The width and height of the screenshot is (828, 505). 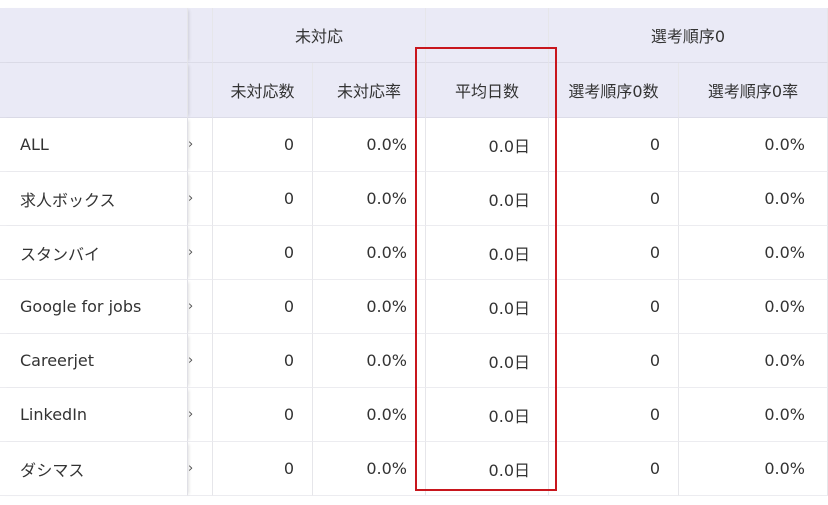 I want to click on table-row: 求人ボックス › 0 0.0% 0.0日 0 0.0%, so click(x=414, y=199).